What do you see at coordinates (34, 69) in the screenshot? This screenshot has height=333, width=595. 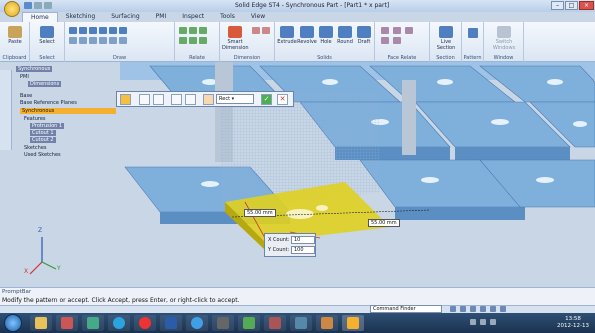 I see `tree-item-root: Synchronous` at bounding box center [34, 69].